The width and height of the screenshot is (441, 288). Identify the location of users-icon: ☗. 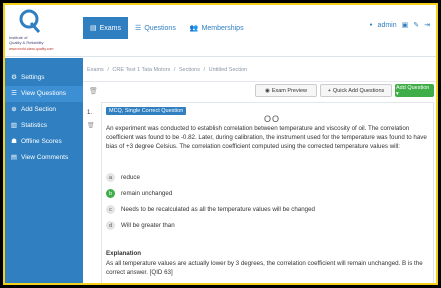
(14, 141).